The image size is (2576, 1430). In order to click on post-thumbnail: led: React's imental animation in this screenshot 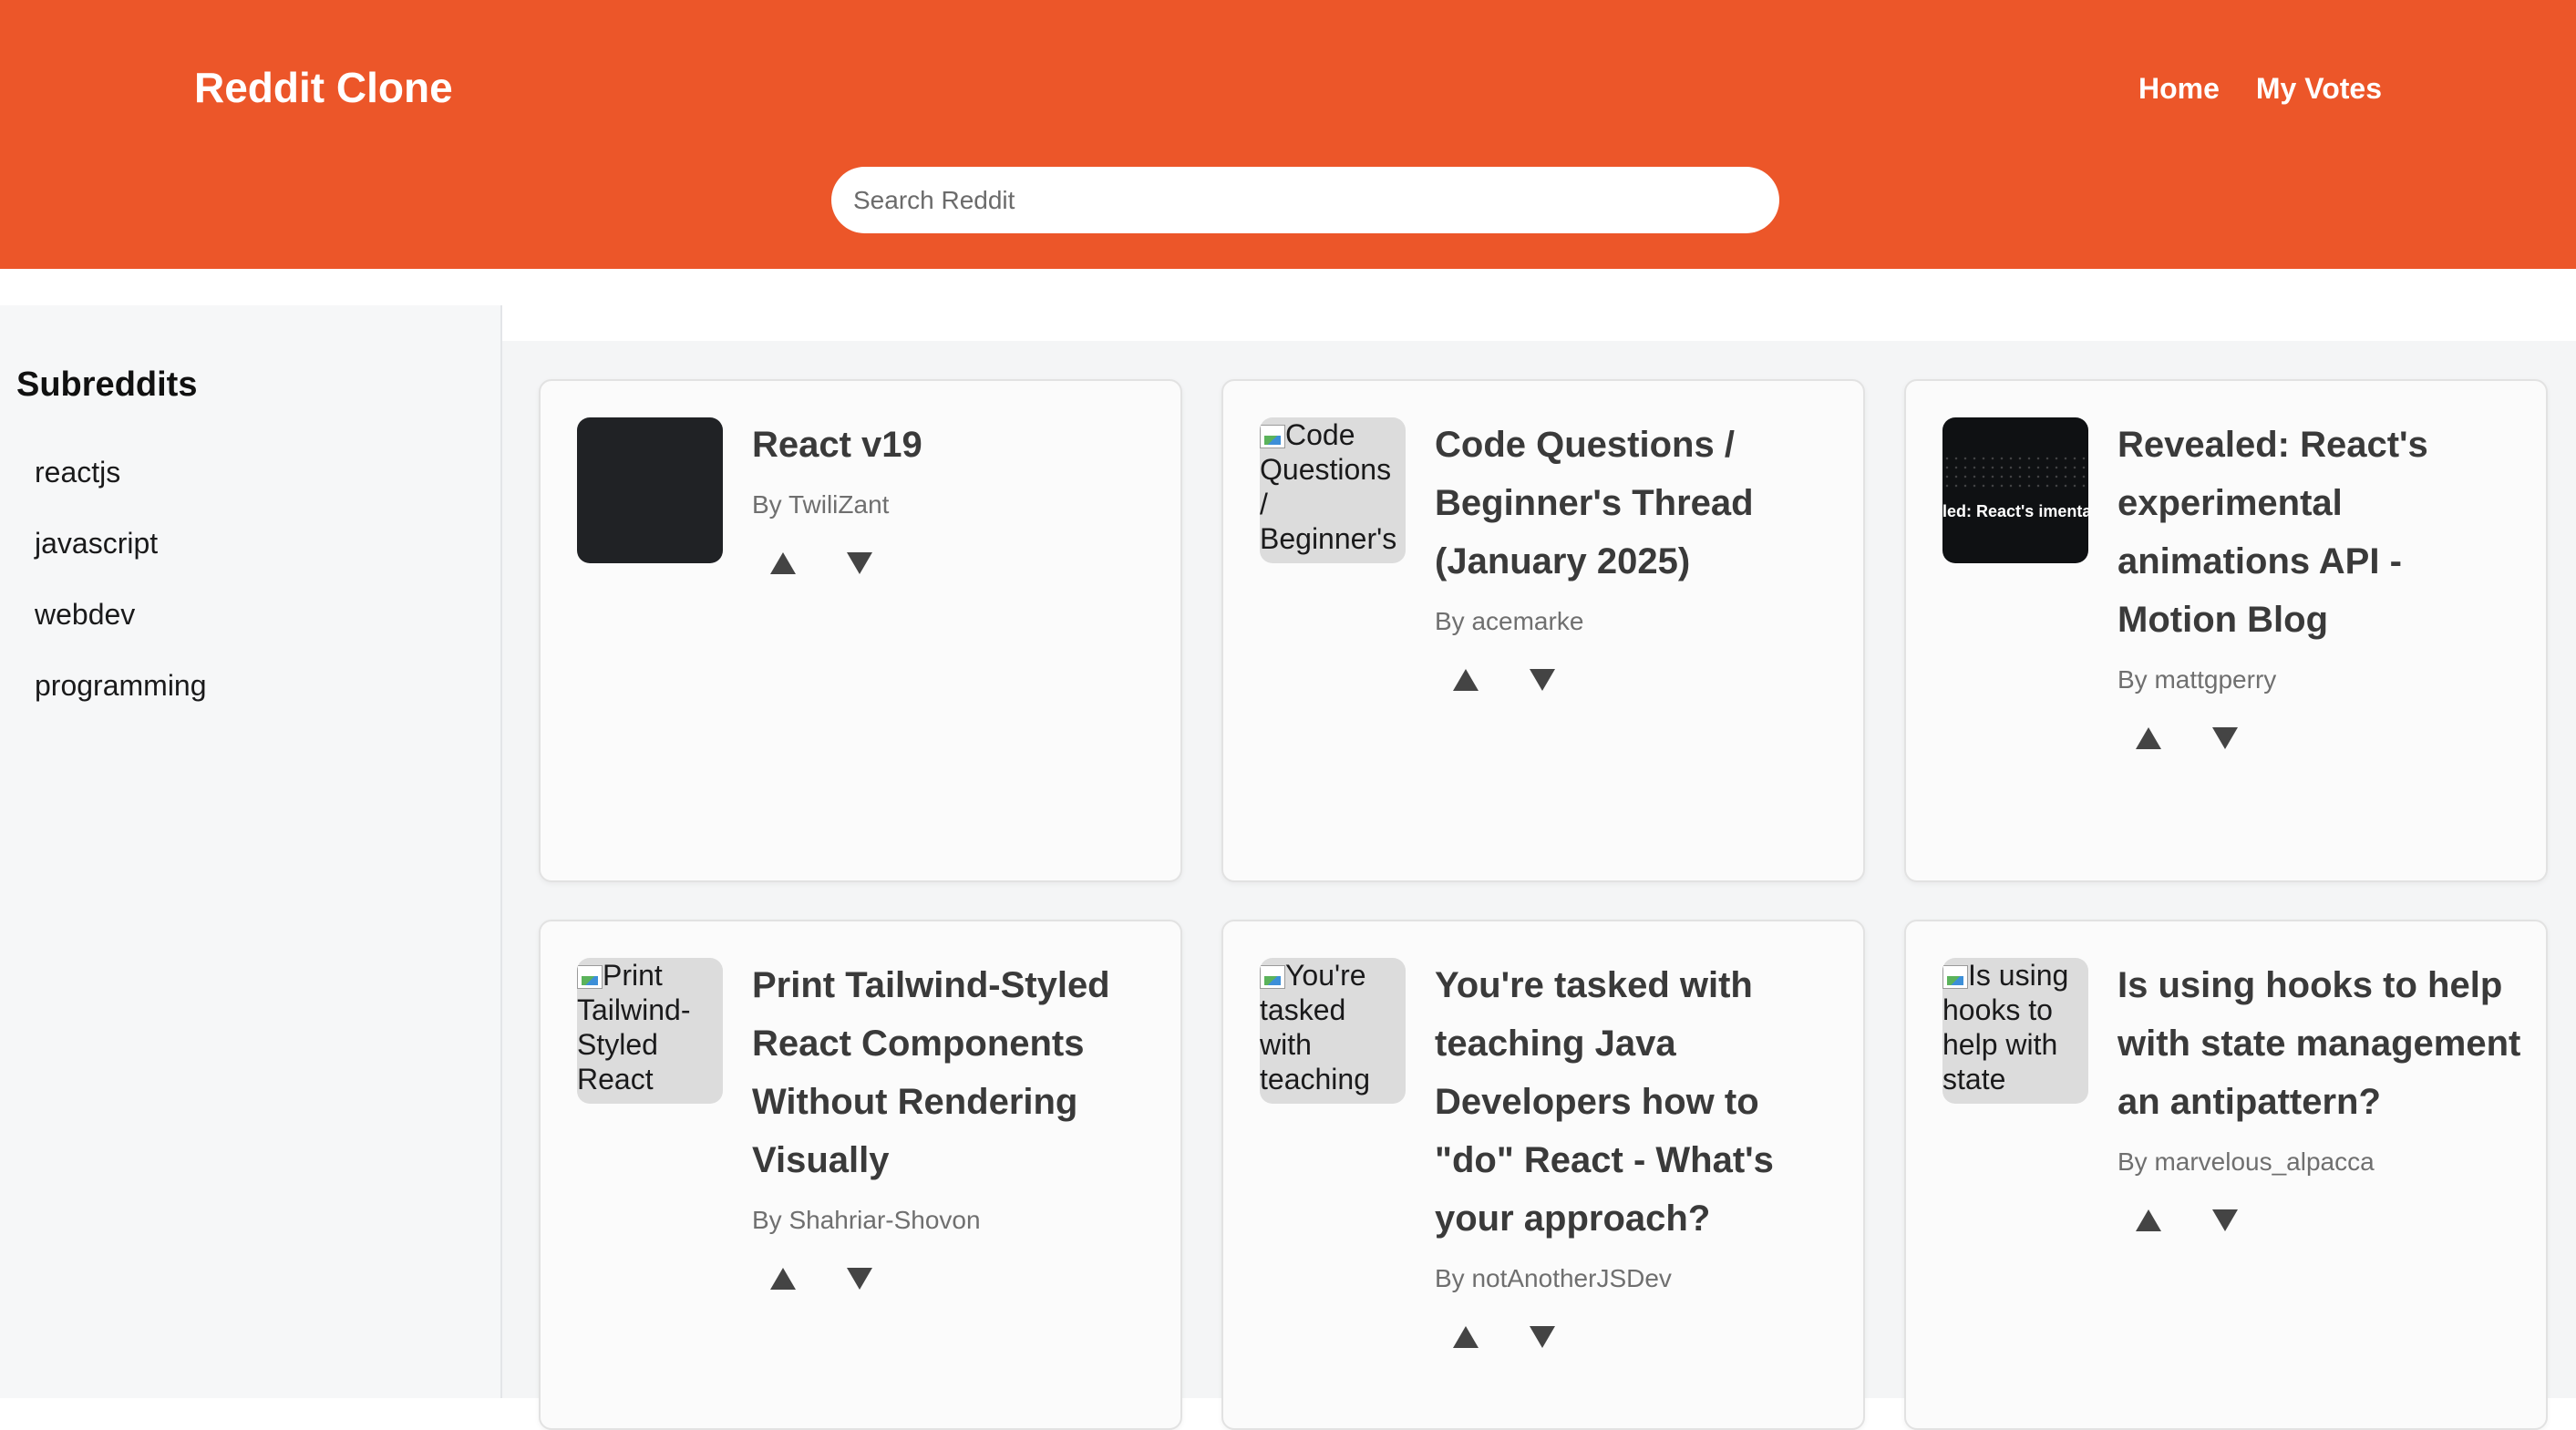, I will do `click(2015, 490)`.